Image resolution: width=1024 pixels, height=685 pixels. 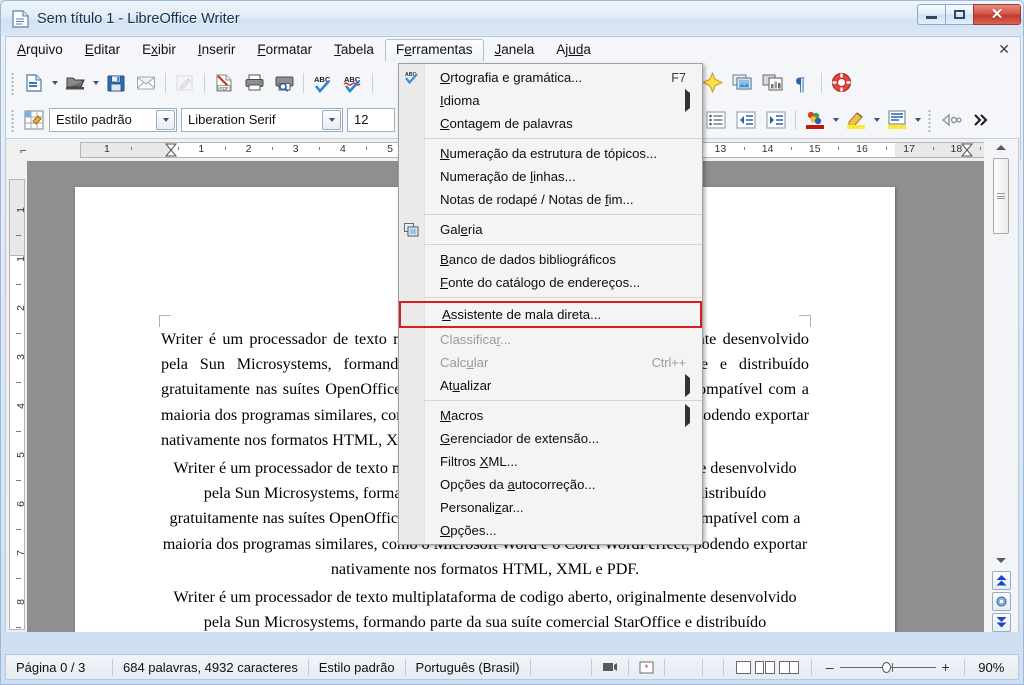 What do you see at coordinates (353, 83) in the screenshot?
I see `autospellcheck-button: ABC` at bounding box center [353, 83].